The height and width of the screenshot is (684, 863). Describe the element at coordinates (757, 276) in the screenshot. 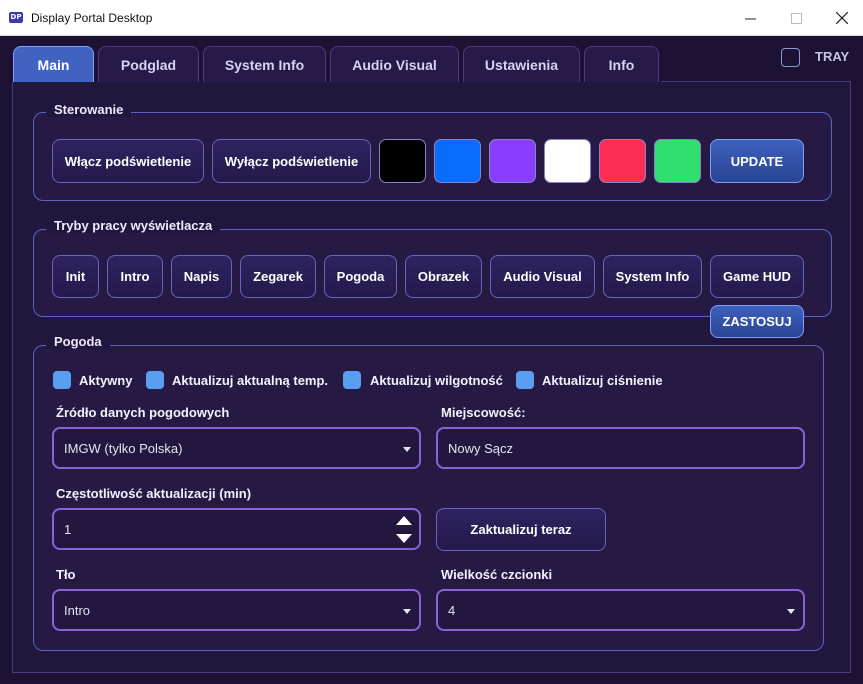

I see `mode-button-game-hud: Game HUD` at that location.